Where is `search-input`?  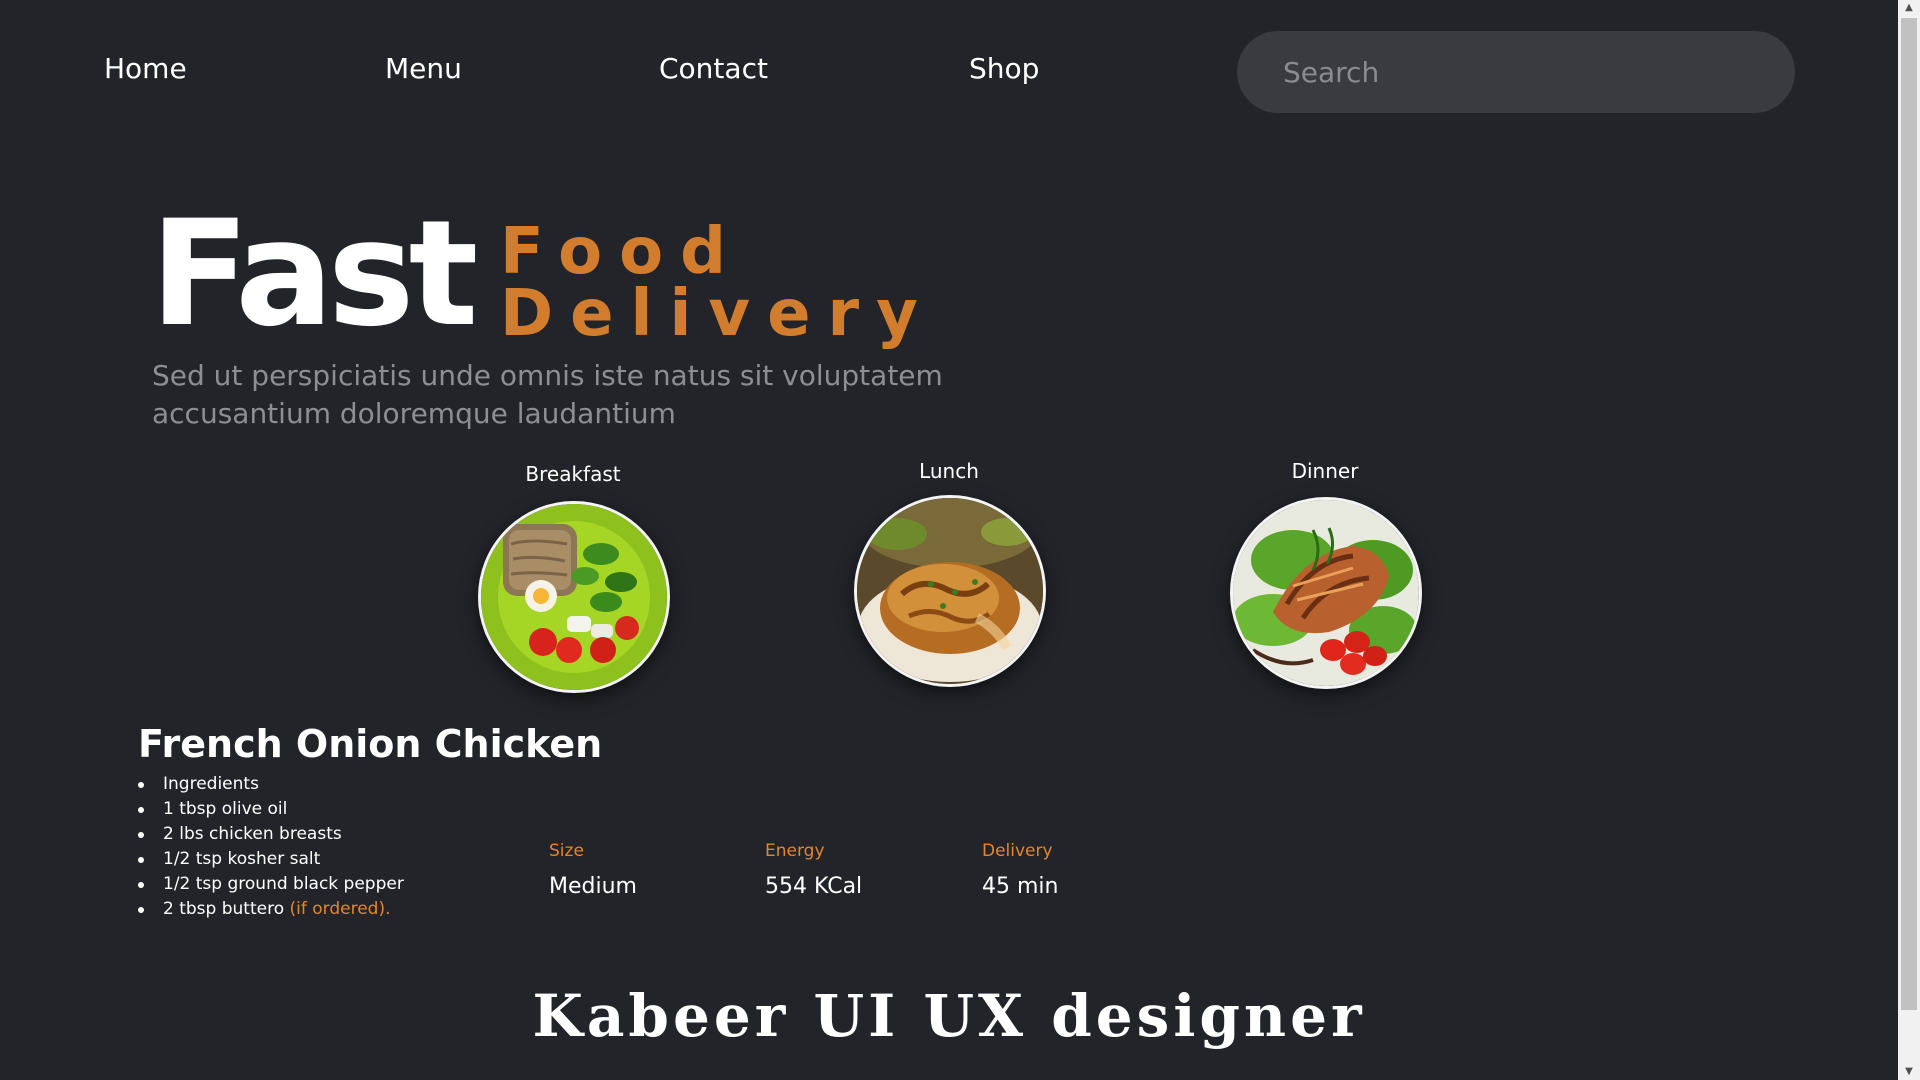
search-input is located at coordinates (1516, 72).